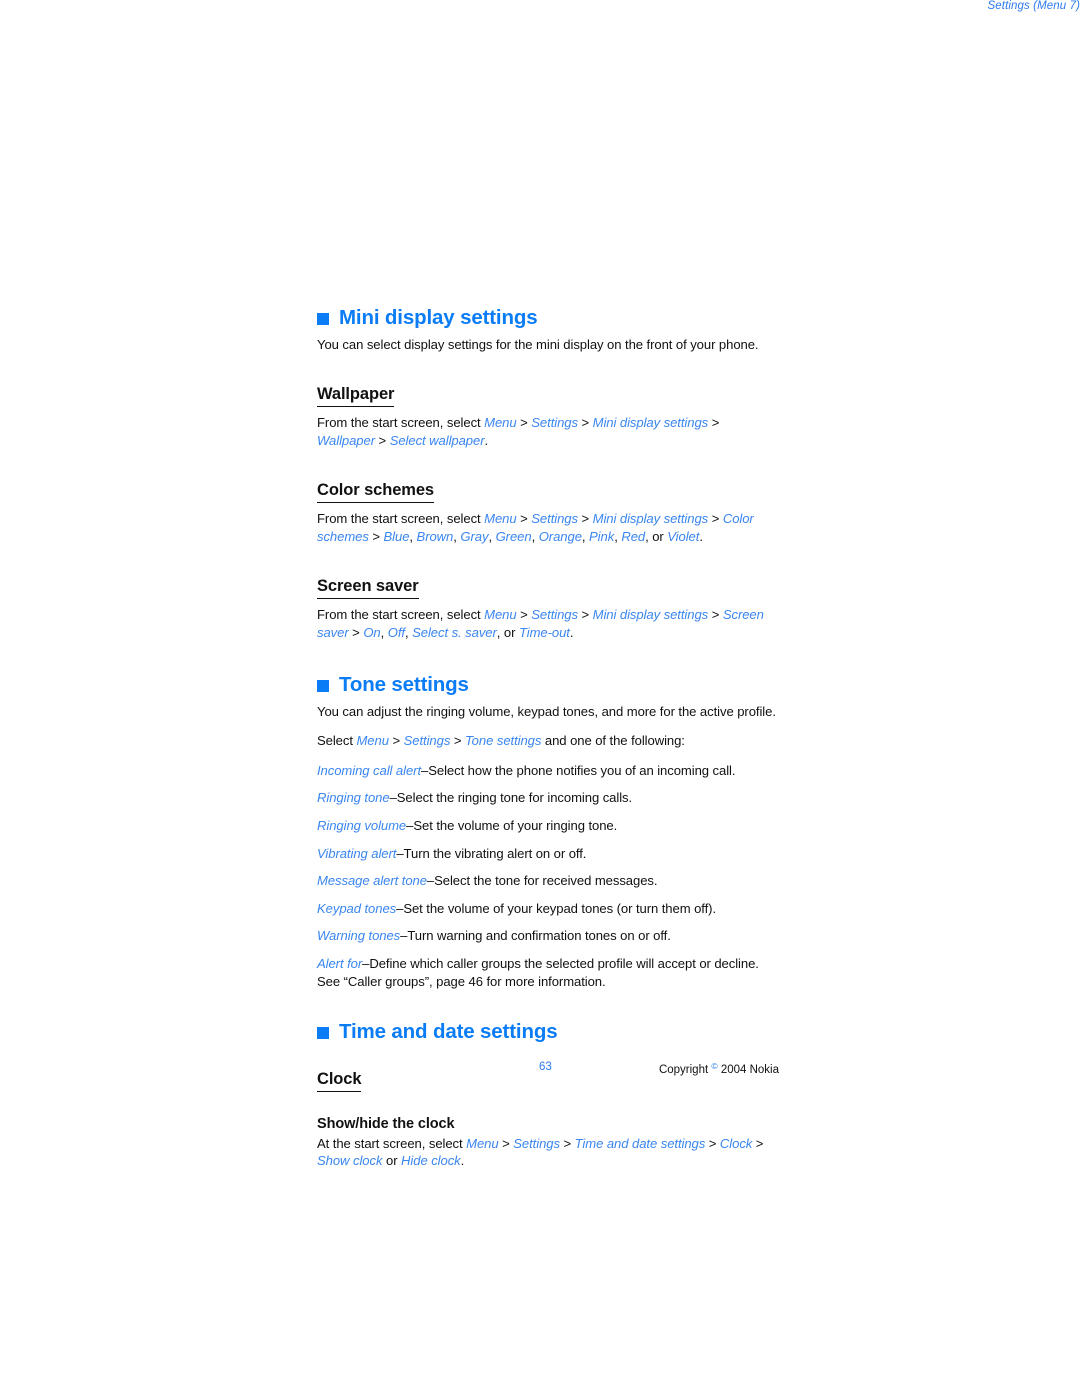 This screenshot has height=1397, width=1080. What do you see at coordinates (685, 1069) in the screenshot?
I see `copyright-prefix: Copyright` at bounding box center [685, 1069].